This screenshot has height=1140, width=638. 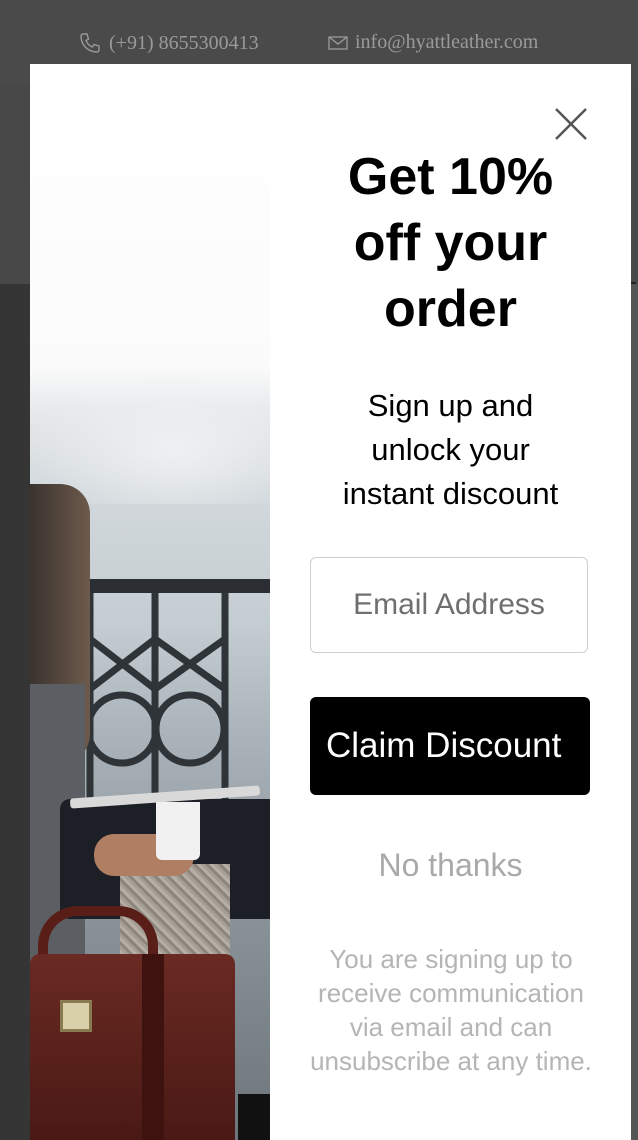 What do you see at coordinates (450, 309) in the screenshot?
I see `headline-line: order` at bounding box center [450, 309].